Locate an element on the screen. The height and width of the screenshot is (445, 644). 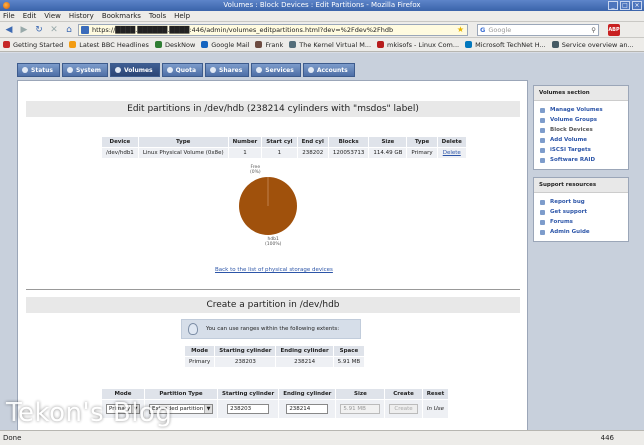
minimize-button: _ is located at coordinates (613, 5).